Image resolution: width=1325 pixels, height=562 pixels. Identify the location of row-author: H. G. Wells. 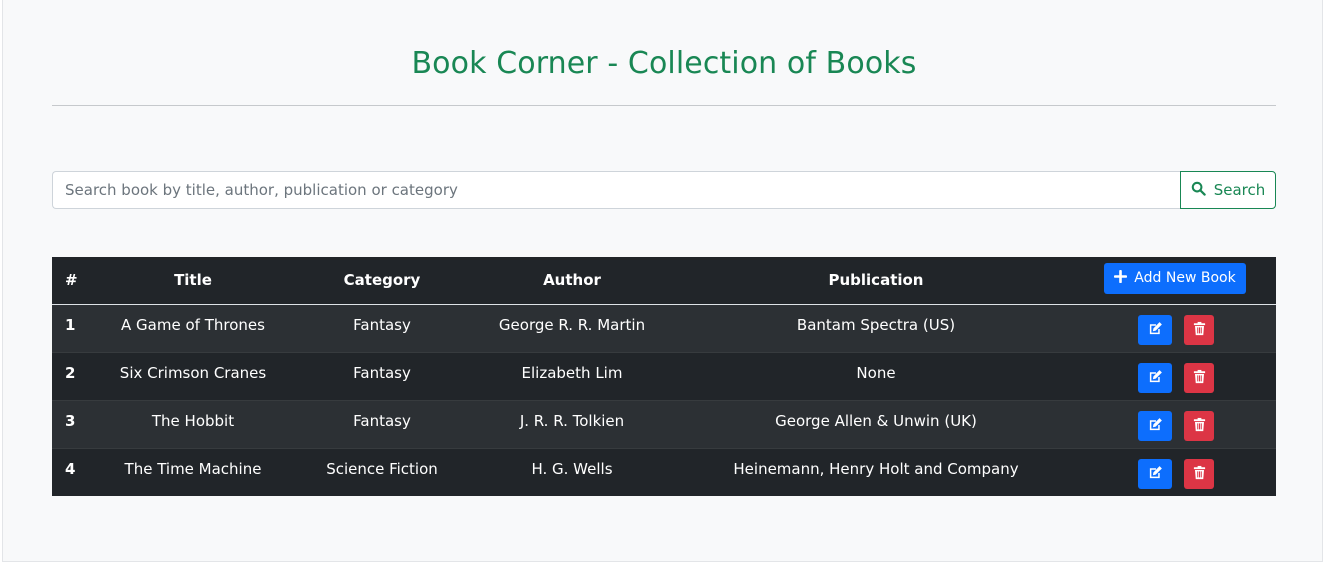
(572, 469).